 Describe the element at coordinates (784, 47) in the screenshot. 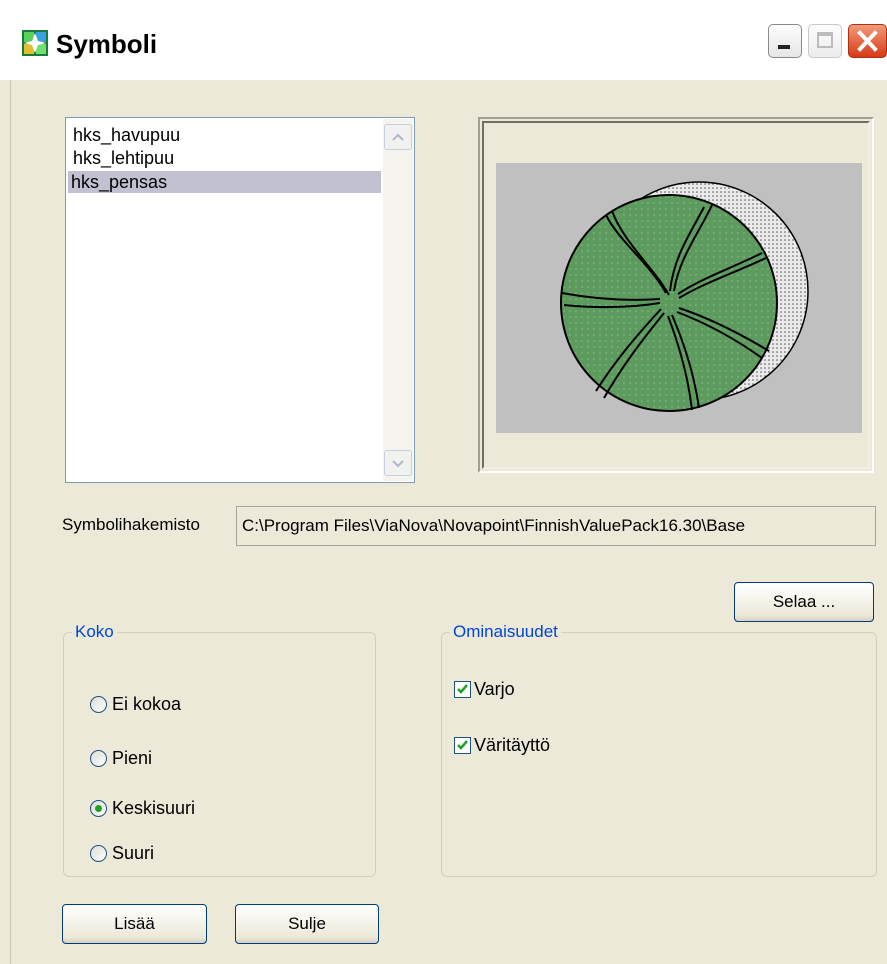

I see `minimize-icon` at that location.